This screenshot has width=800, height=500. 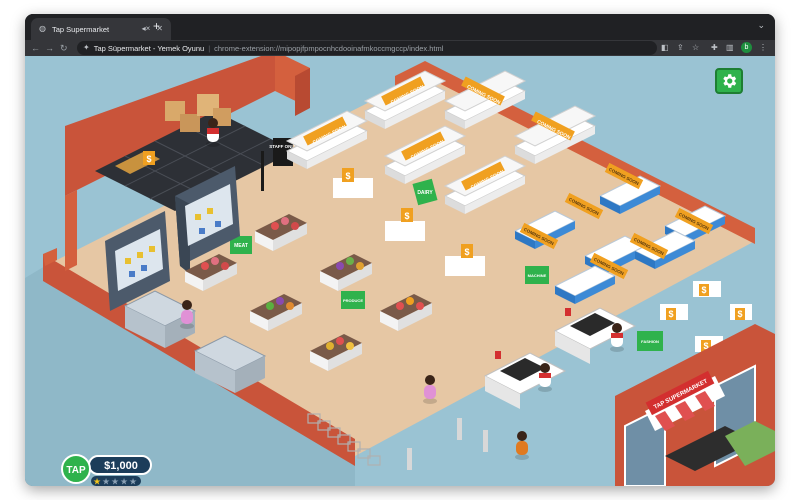 What do you see at coordinates (42, 28) in the screenshot?
I see `globe-icon: ◍` at bounding box center [42, 28].